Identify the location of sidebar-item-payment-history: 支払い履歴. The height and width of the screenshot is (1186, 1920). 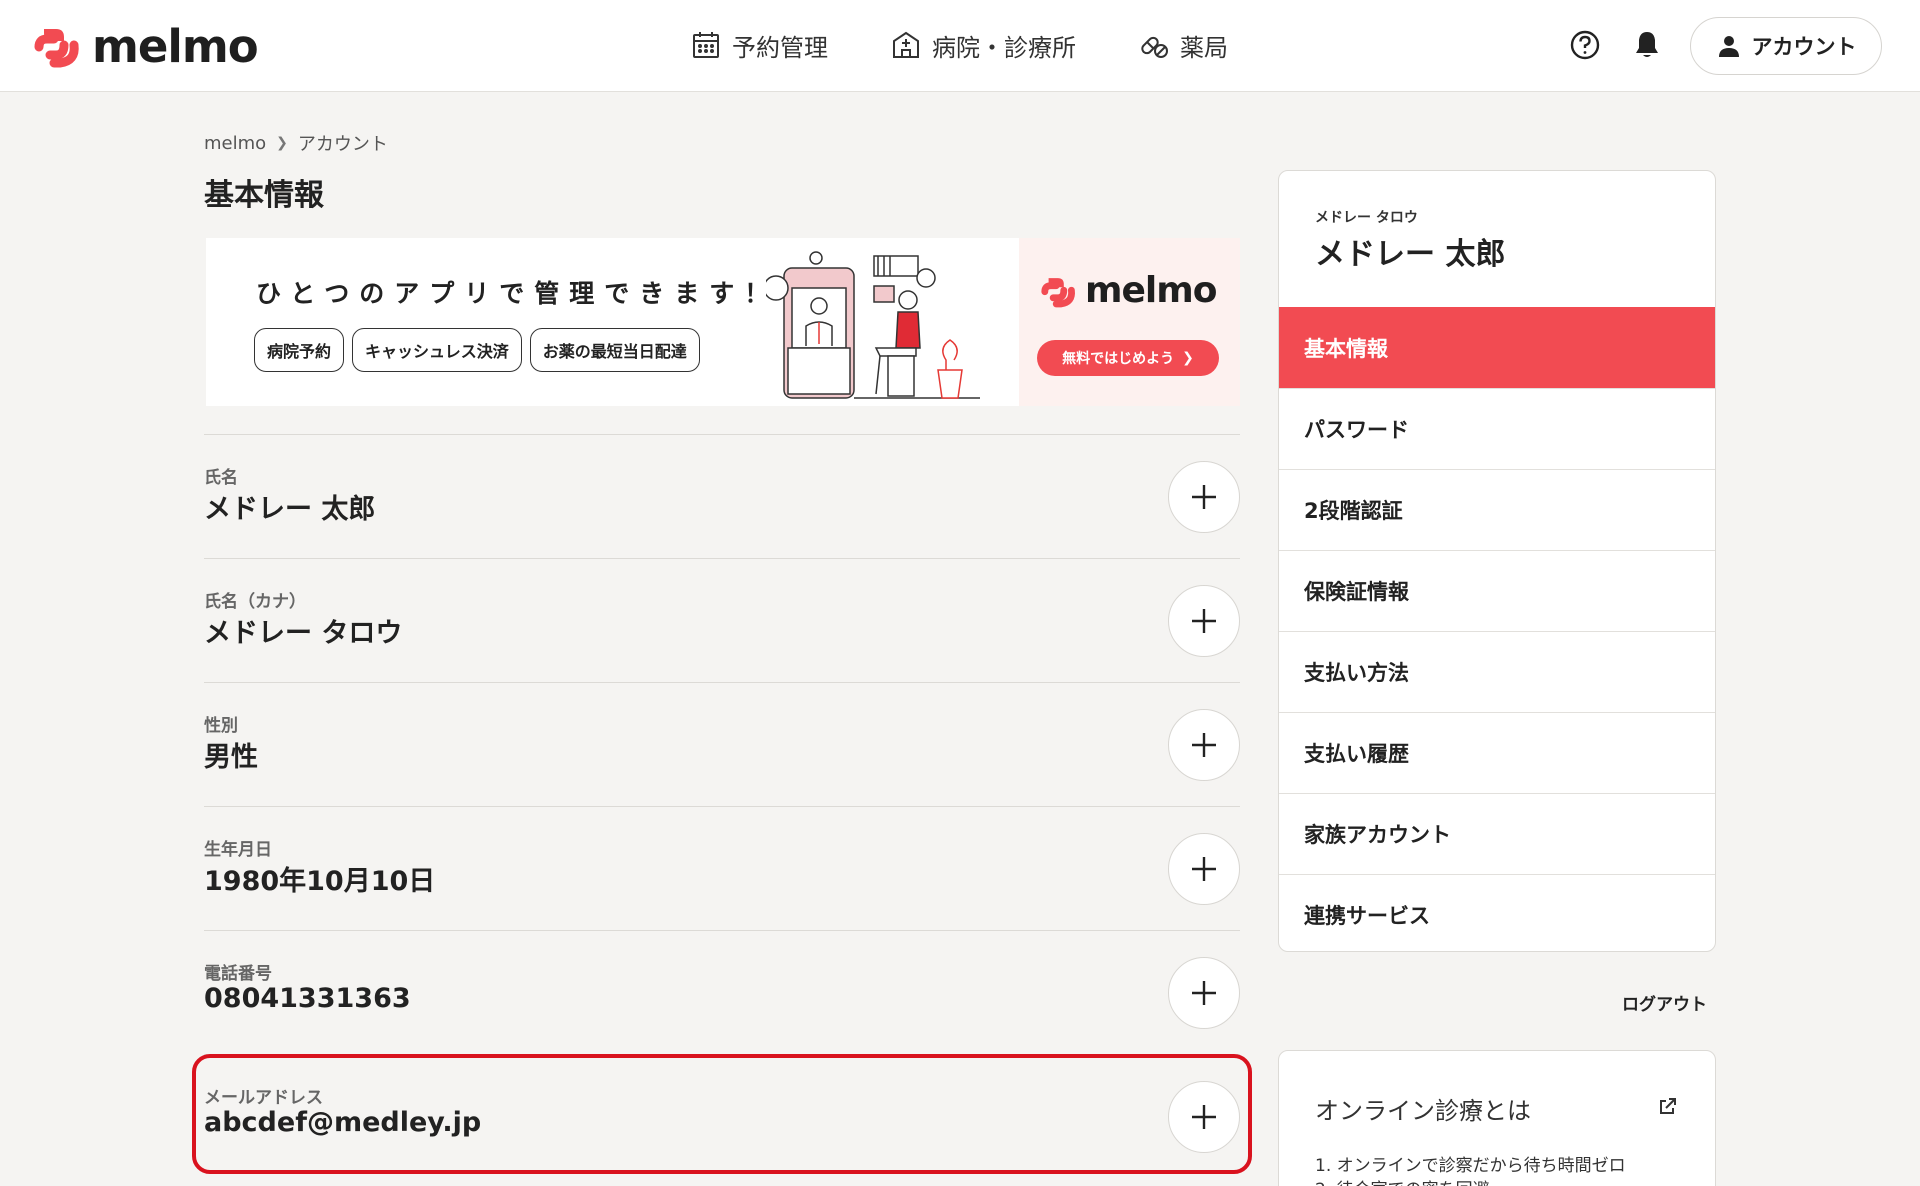
(1497, 752).